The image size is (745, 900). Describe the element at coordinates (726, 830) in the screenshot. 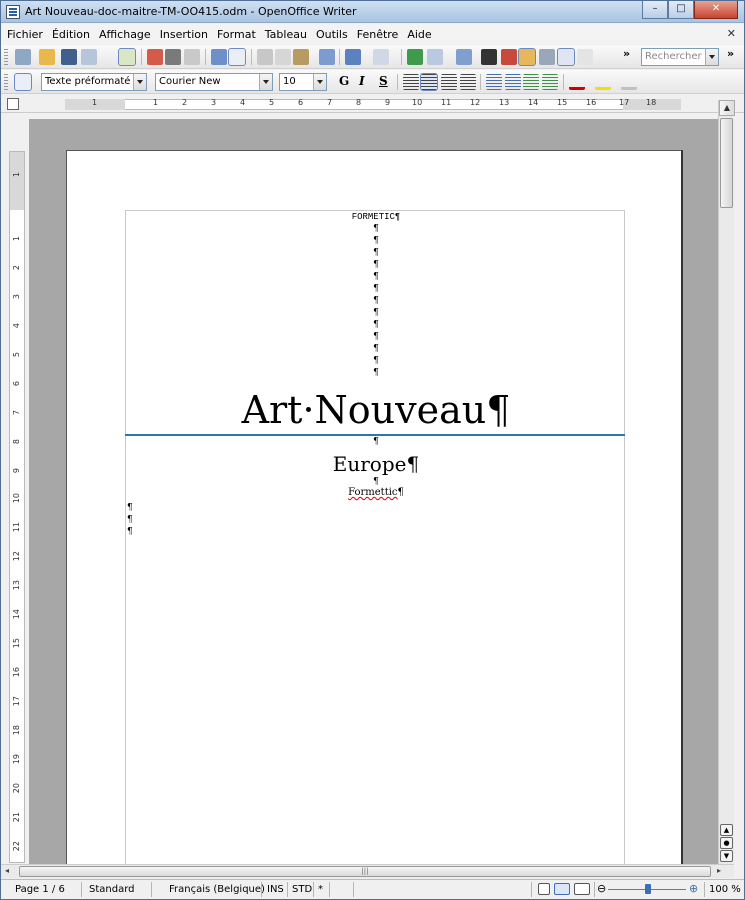

I see `previous-page-icon: ▲` at that location.